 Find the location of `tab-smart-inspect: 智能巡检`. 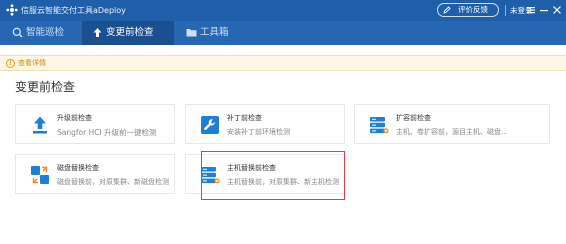

tab-smart-inspect: 智能巡检 is located at coordinates (43, 33).